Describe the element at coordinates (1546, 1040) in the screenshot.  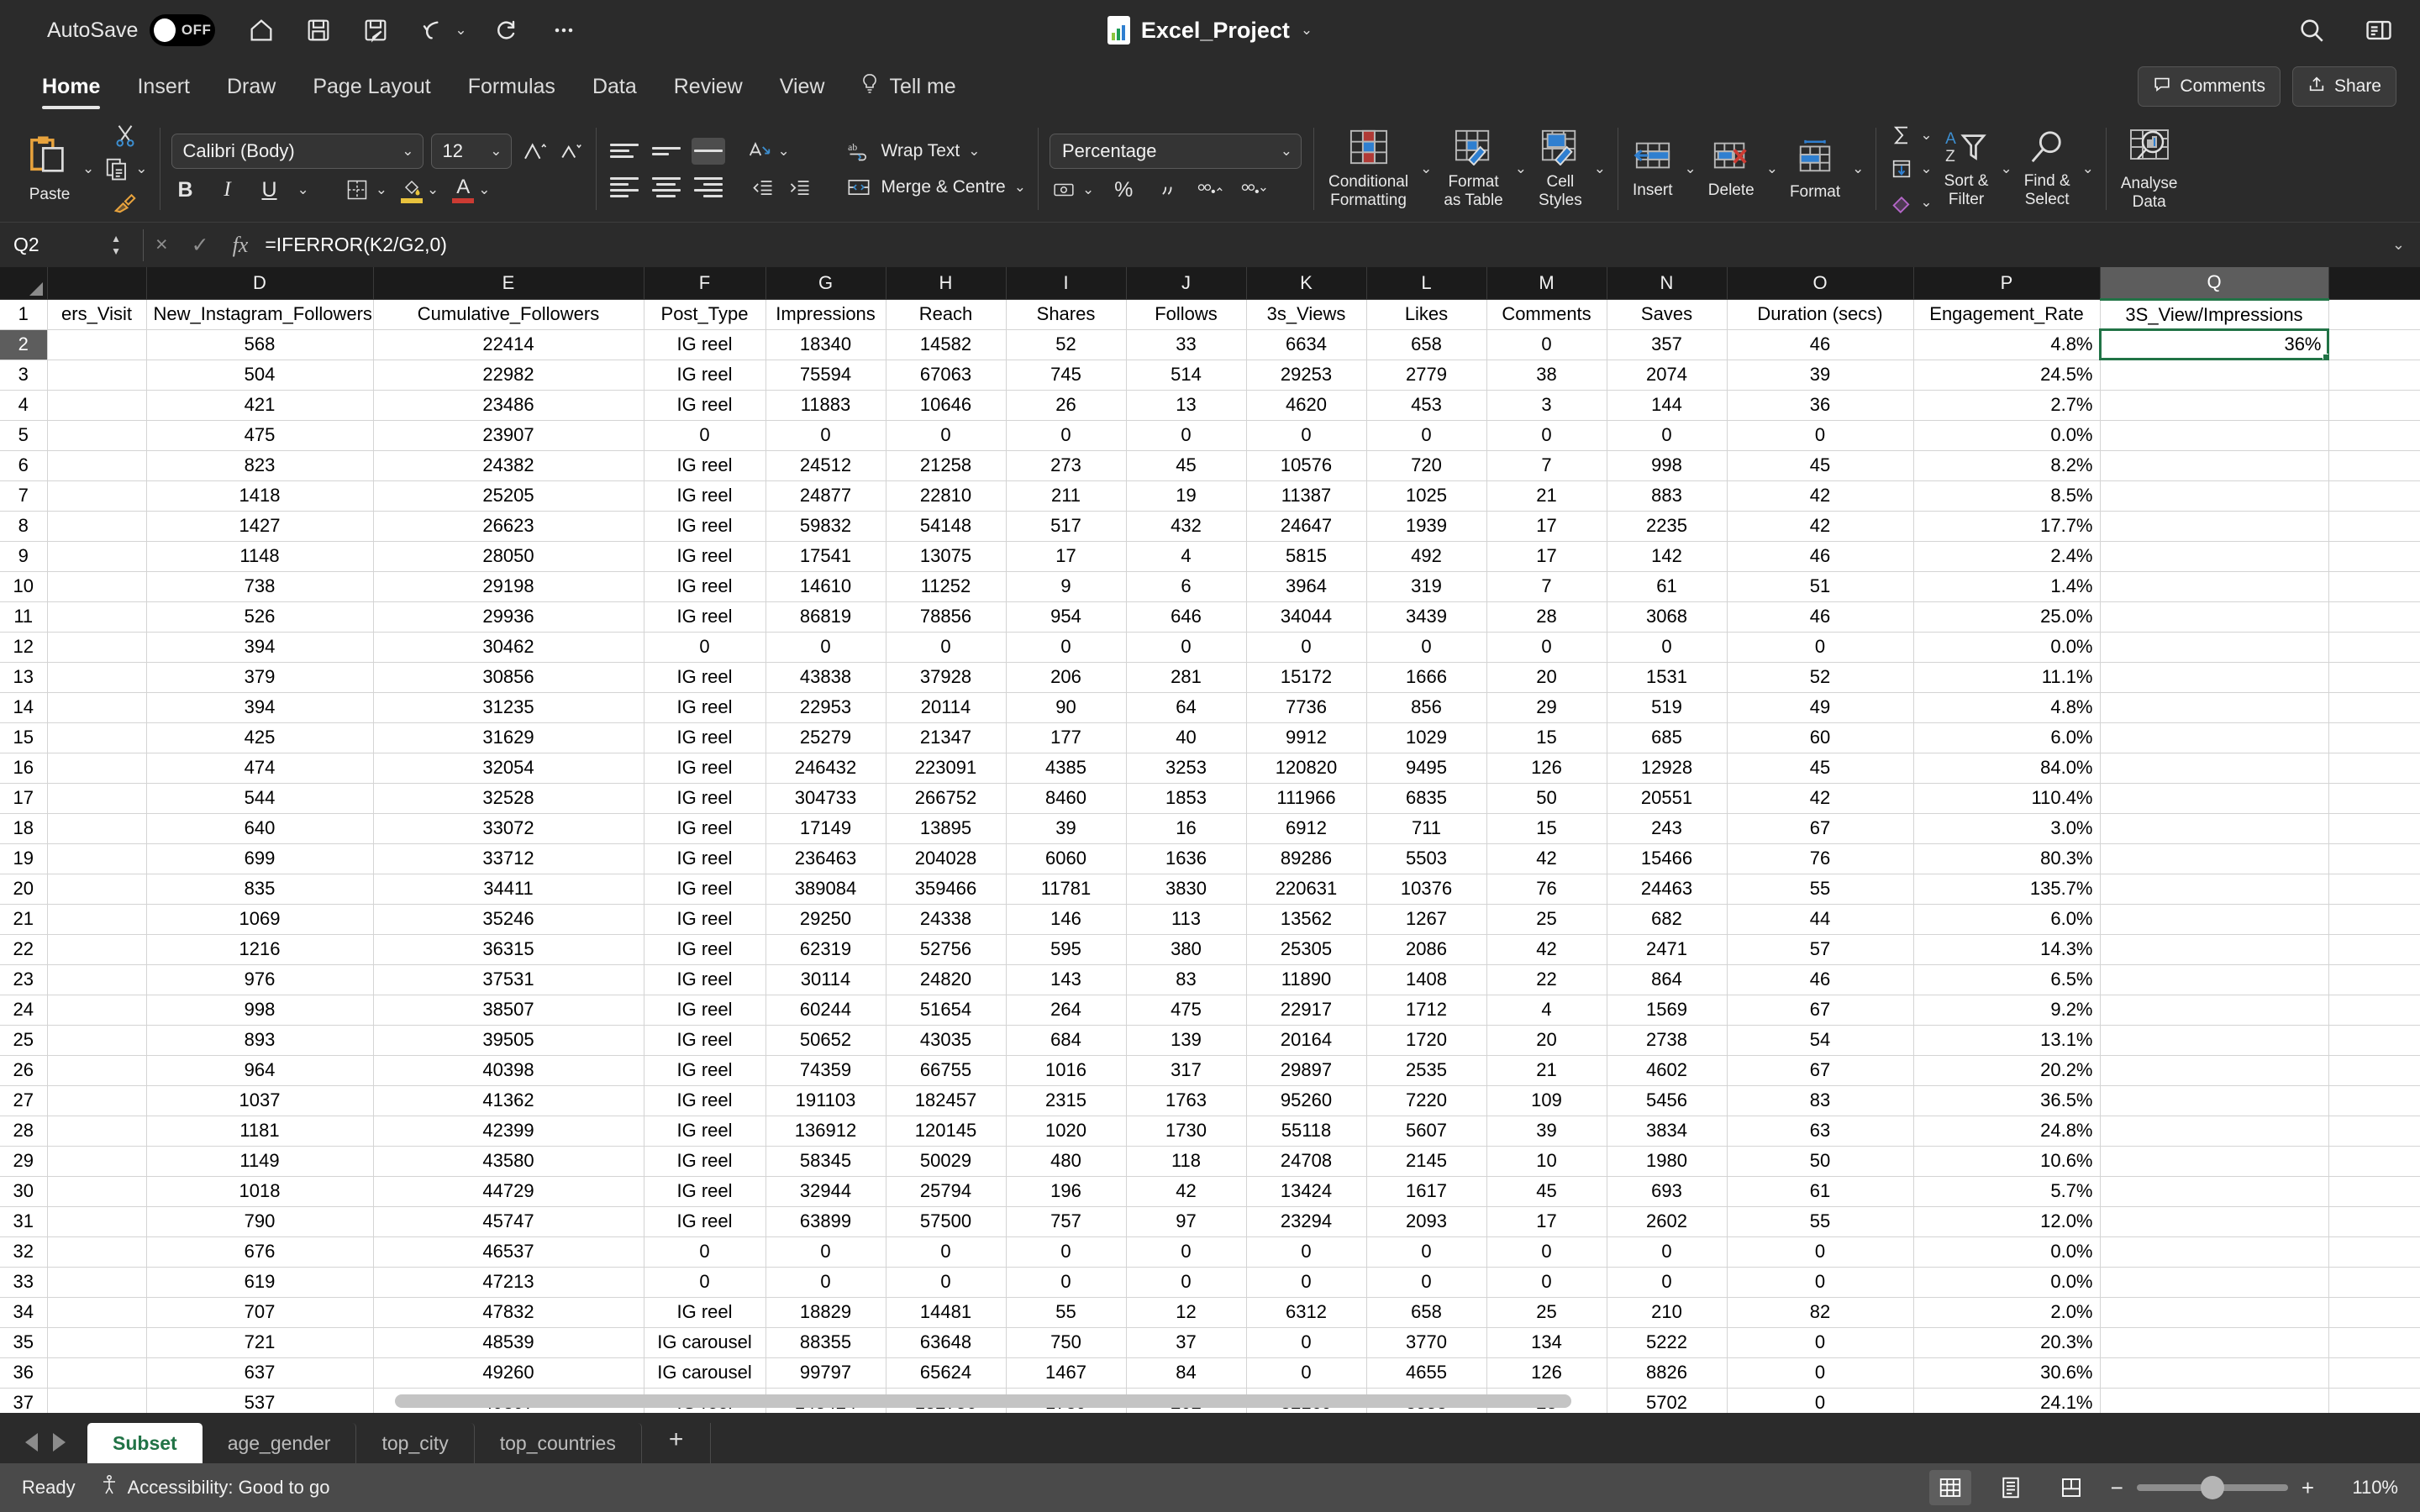
I see `grid-cell: 20` at that location.